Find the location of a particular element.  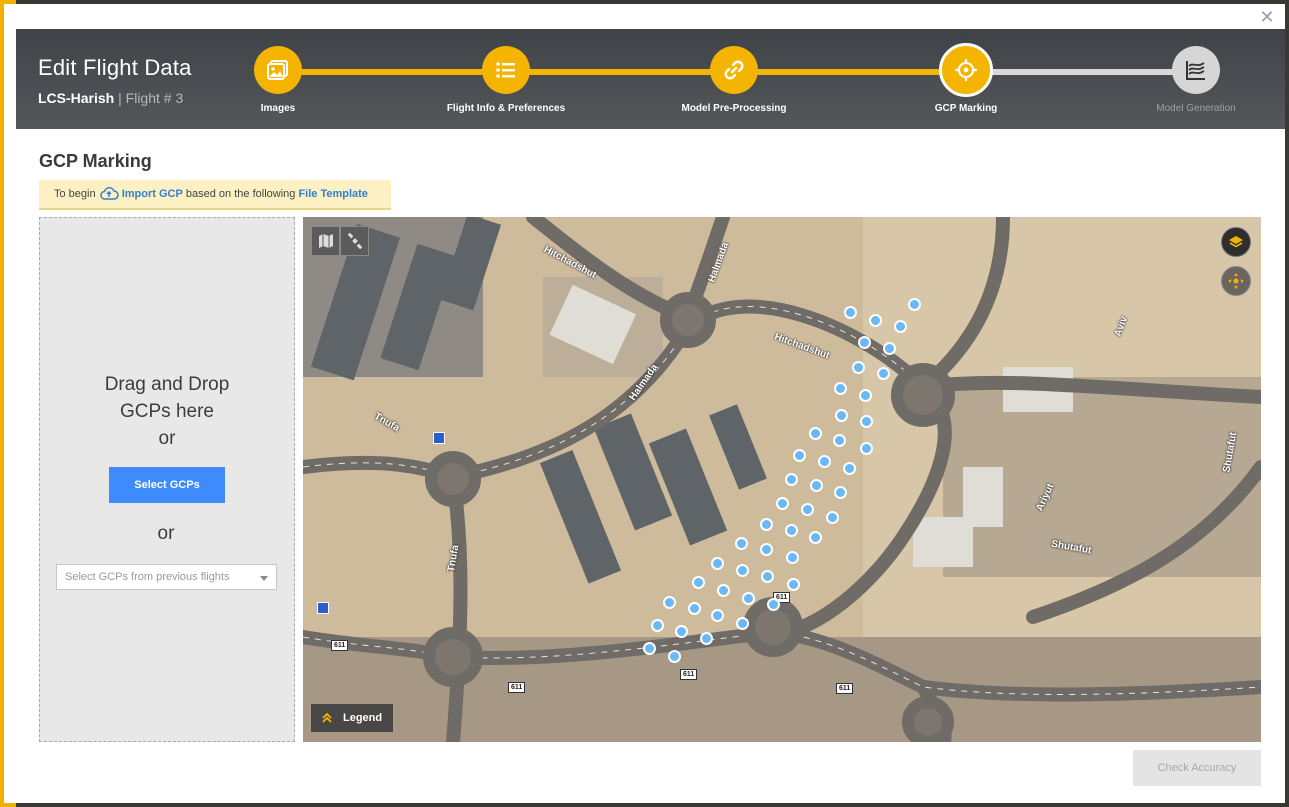

info-middle: based on the following is located at coordinates (240, 193).